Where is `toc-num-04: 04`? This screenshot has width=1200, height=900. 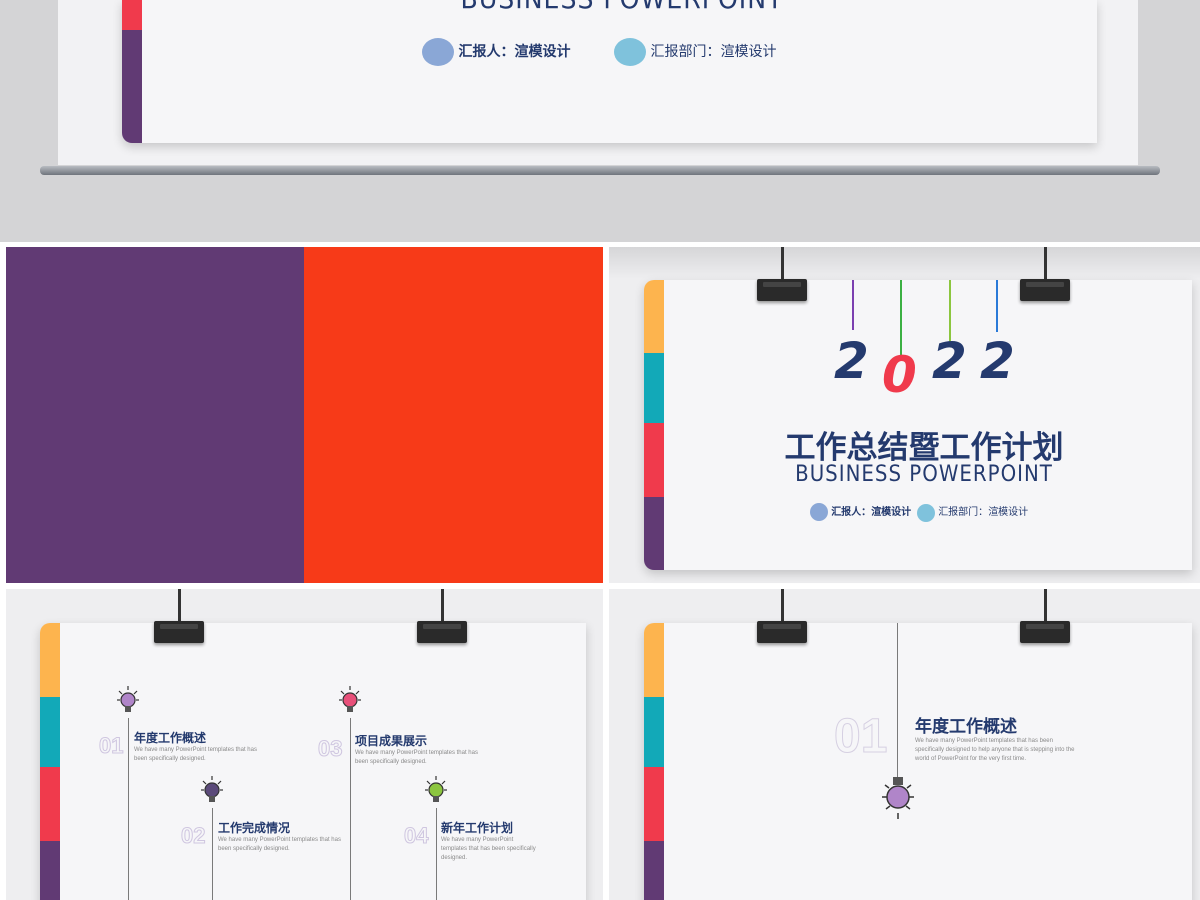
toc-num-04: 04 is located at coordinates (416, 836).